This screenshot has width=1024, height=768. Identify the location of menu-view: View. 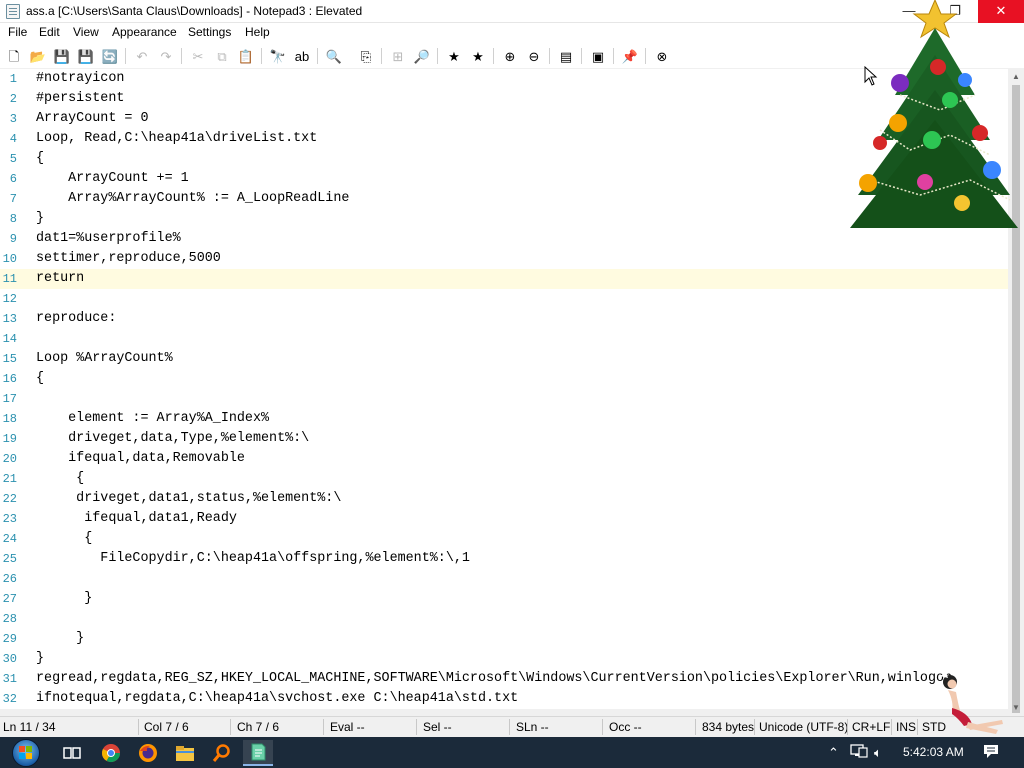
(86, 32).